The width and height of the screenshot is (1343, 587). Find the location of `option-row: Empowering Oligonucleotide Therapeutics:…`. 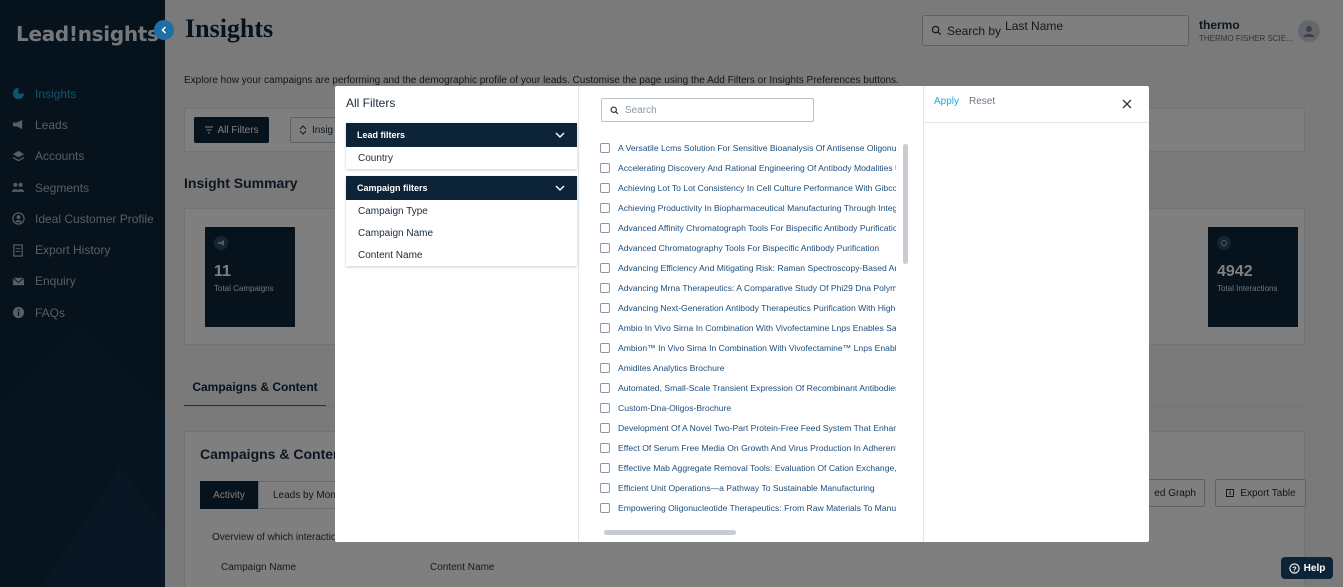

option-row: Empowering Oligonucleotide Therapeutics:… is located at coordinates (750, 508).